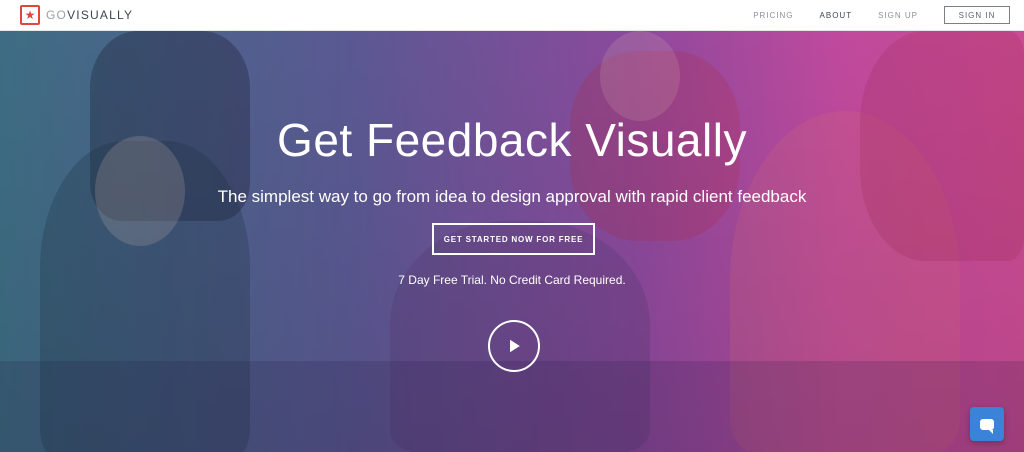 The image size is (1024, 452). I want to click on logo-text-prefix: GO, so click(57, 15).